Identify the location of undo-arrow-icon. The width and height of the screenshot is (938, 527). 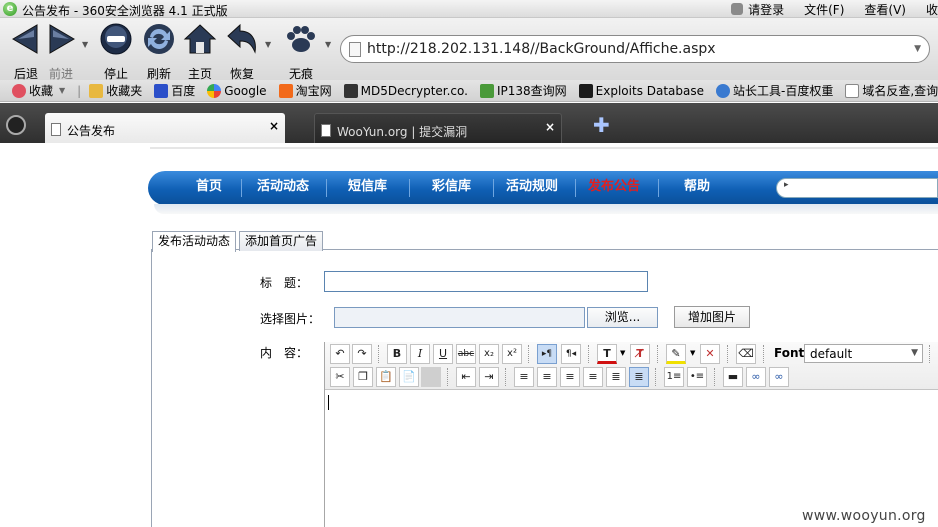
(242, 39).